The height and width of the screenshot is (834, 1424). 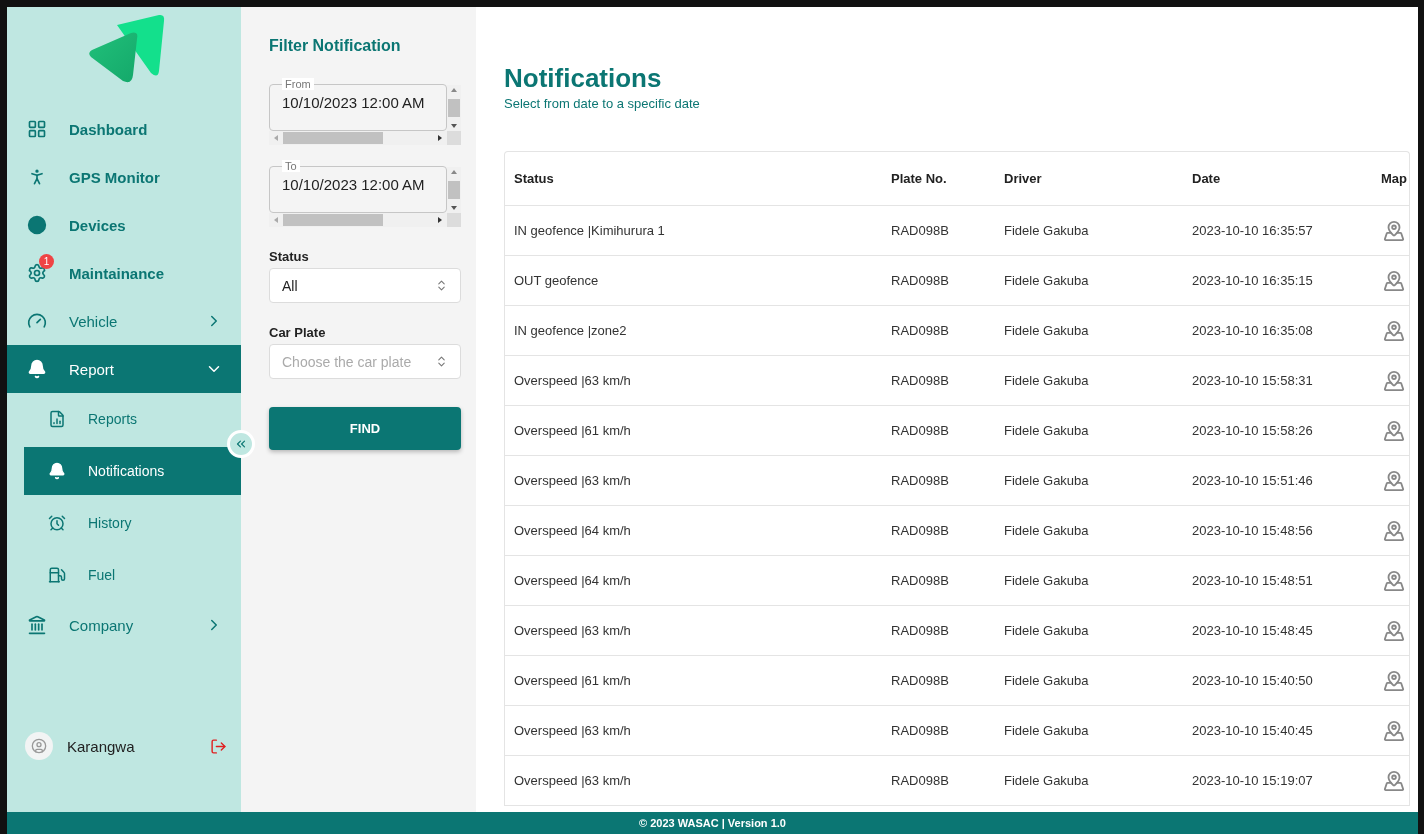 I want to click on car-plate-select: Choose the car plate, so click(x=365, y=361).